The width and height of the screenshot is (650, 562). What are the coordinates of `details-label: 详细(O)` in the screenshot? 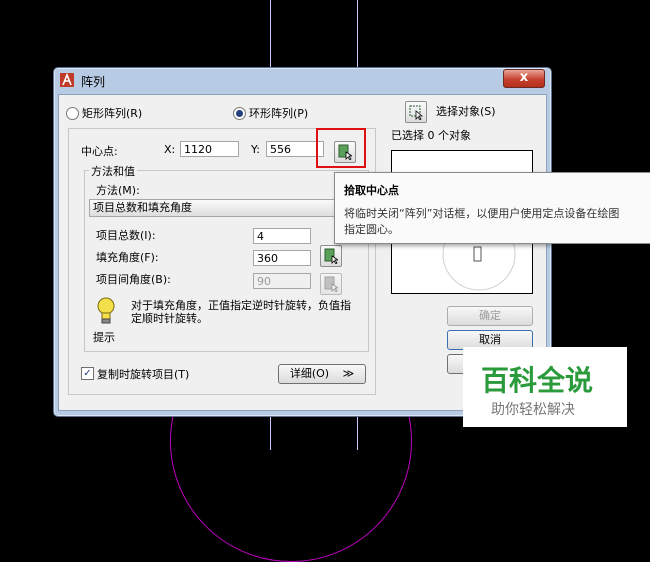 It's located at (309, 373).